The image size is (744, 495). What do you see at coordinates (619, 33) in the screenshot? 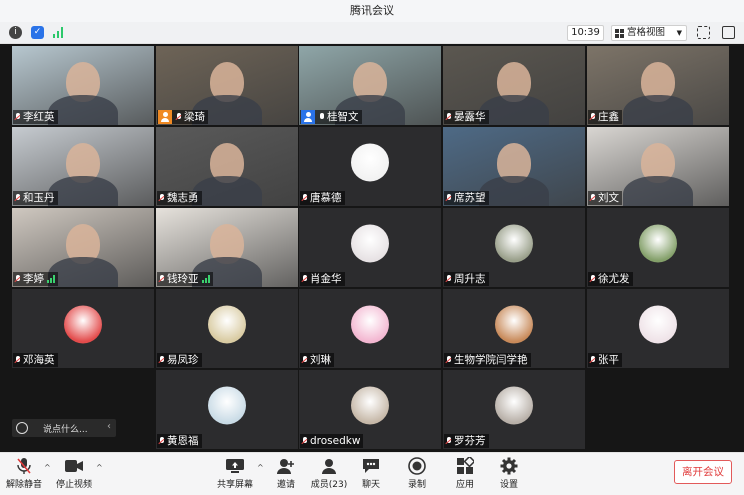
I see `grid-view-icon` at bounding box center [619, 33].